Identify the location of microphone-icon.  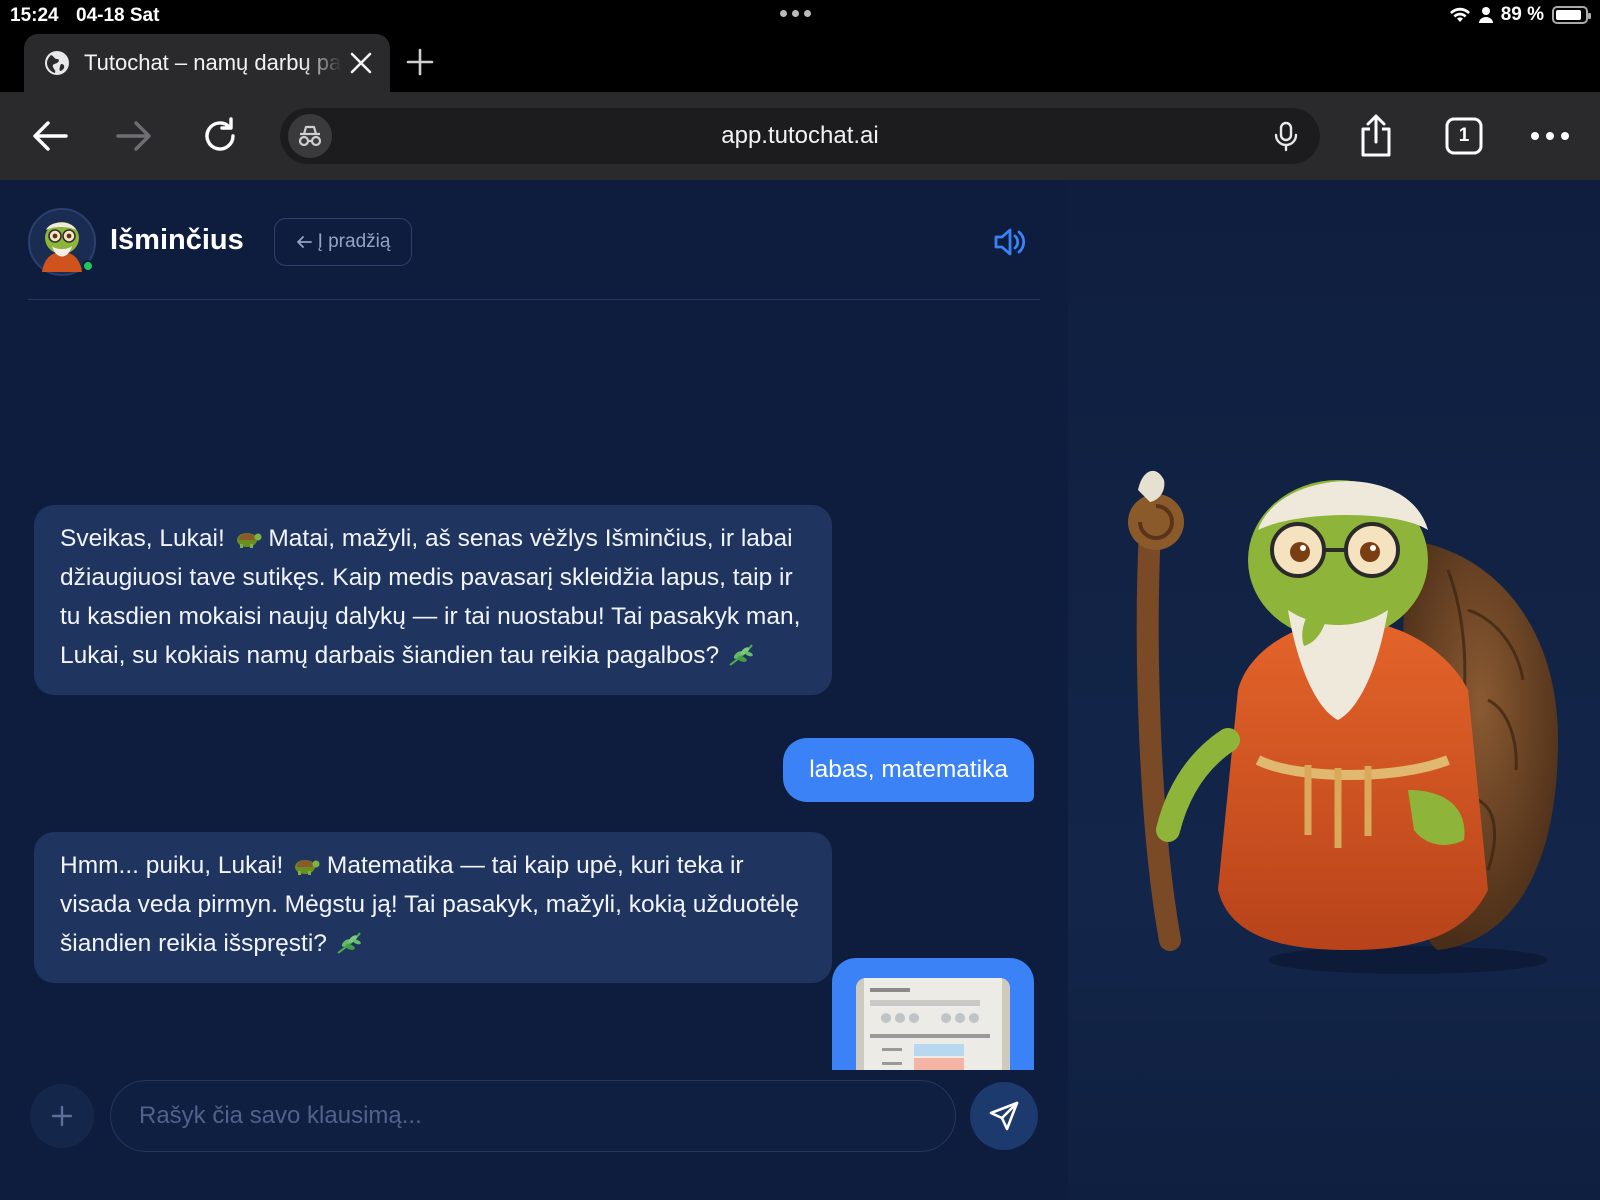
(1286, 136).